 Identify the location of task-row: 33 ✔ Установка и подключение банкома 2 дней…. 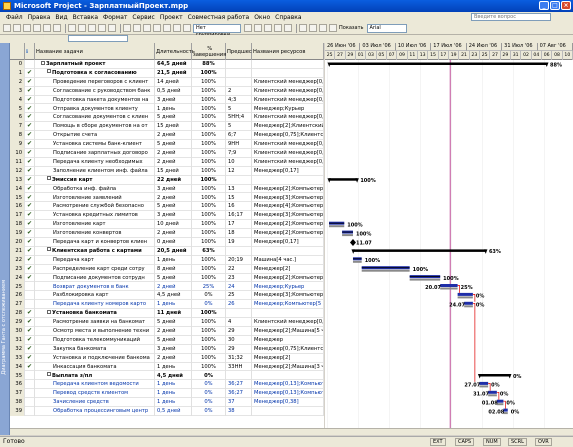
(167, 358).